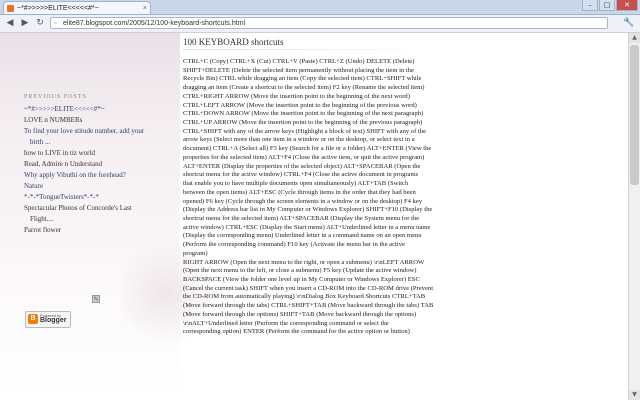 The height and width of the screenshot is (400, 640). I want to click on window-controls: – □ ✕, so click(610, 6).